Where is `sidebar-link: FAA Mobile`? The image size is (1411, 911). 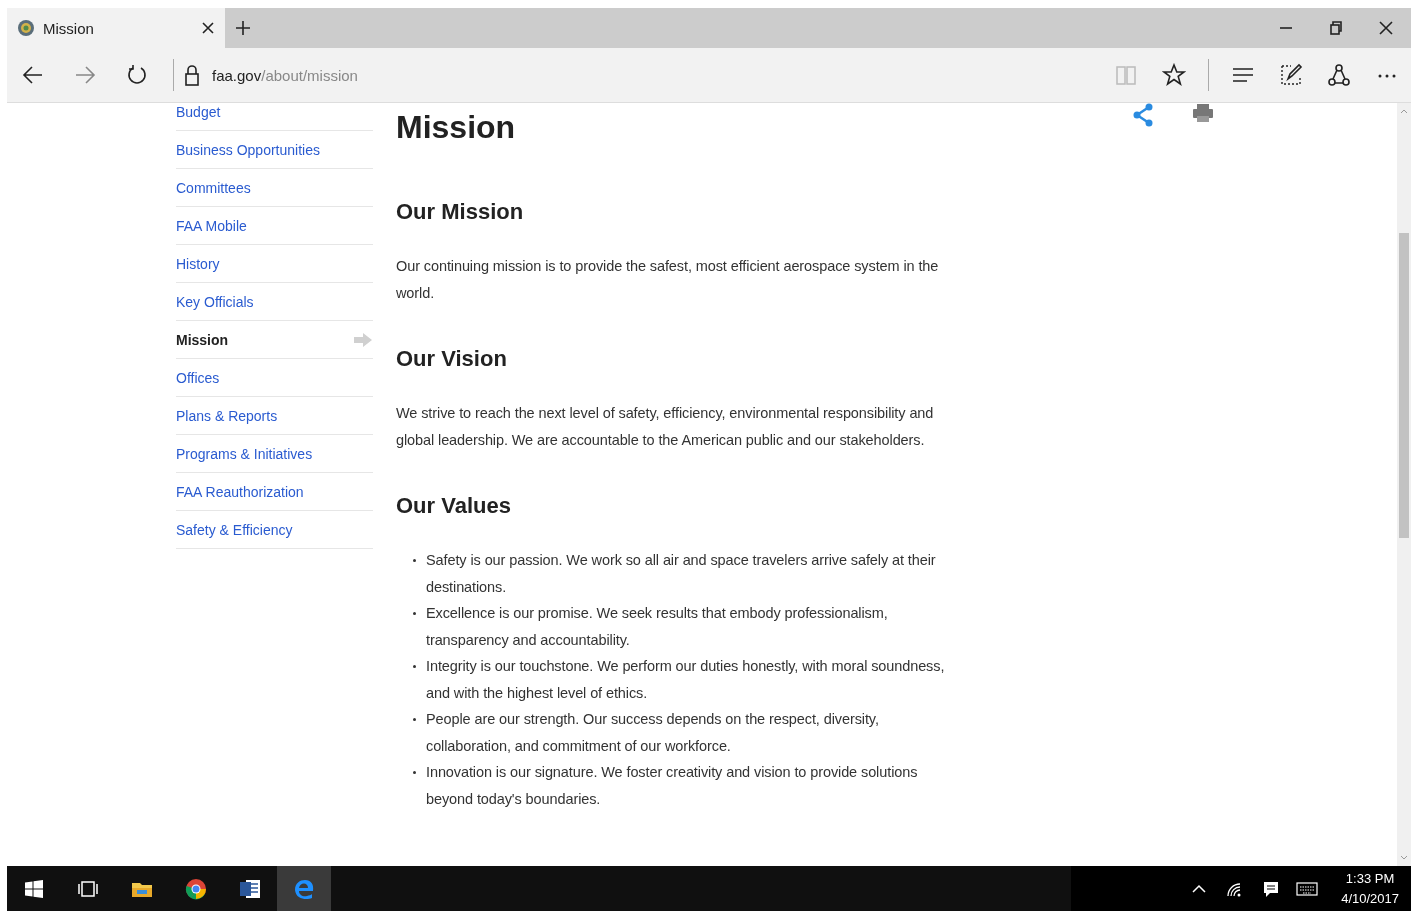
sidebar-link: FAA Mobile is located at coordinates (274, 226).